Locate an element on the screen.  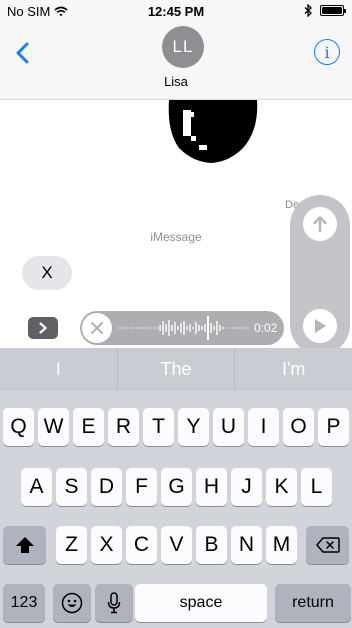
dictation-key is located at coordinates (114, 603).